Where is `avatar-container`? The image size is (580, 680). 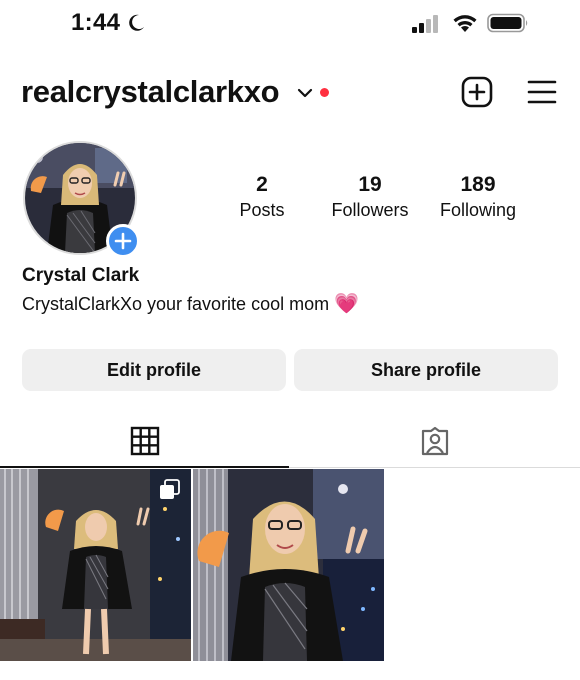 avatar-container is located at coordinates (81, 199).